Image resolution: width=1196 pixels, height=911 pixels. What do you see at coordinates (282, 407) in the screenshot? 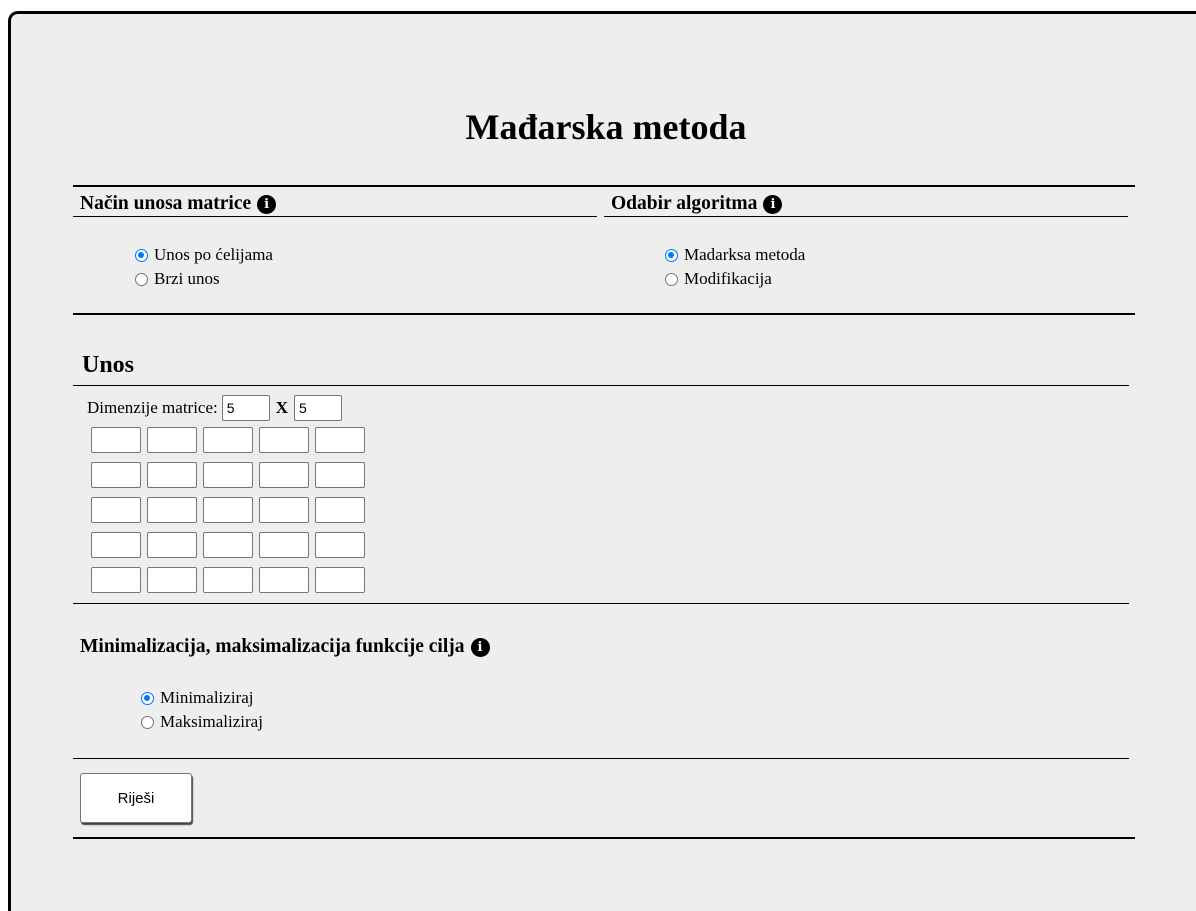
I see `dimension-separator: X` at bounding box center [282, 407].